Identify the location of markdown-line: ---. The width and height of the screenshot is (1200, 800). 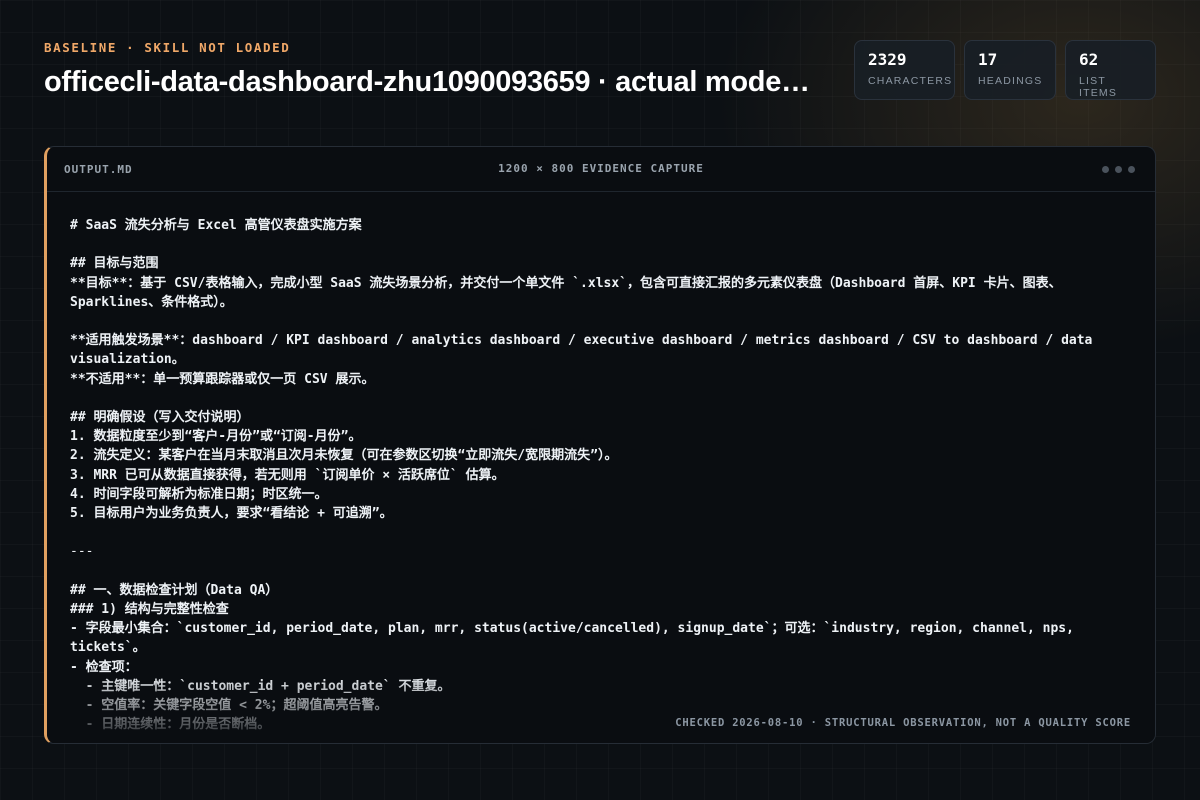
(82, 552).